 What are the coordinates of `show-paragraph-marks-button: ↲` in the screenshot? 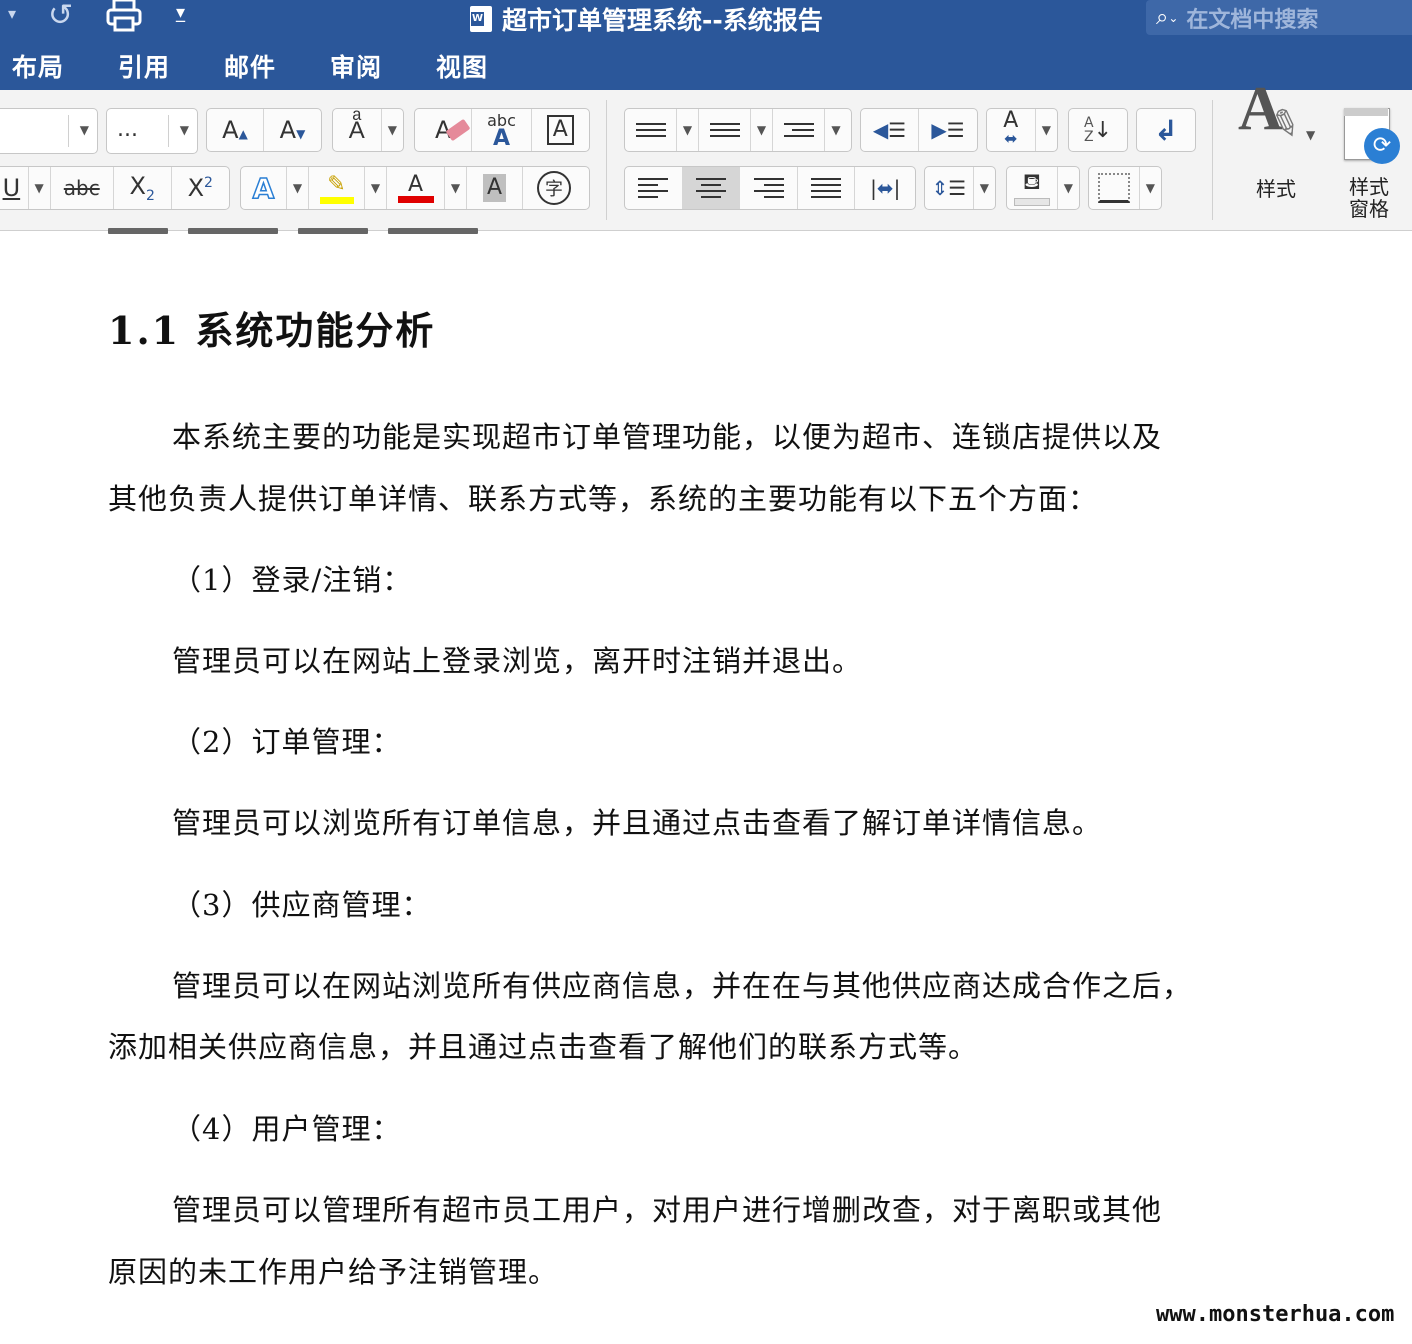 It's located at (1166, 130).